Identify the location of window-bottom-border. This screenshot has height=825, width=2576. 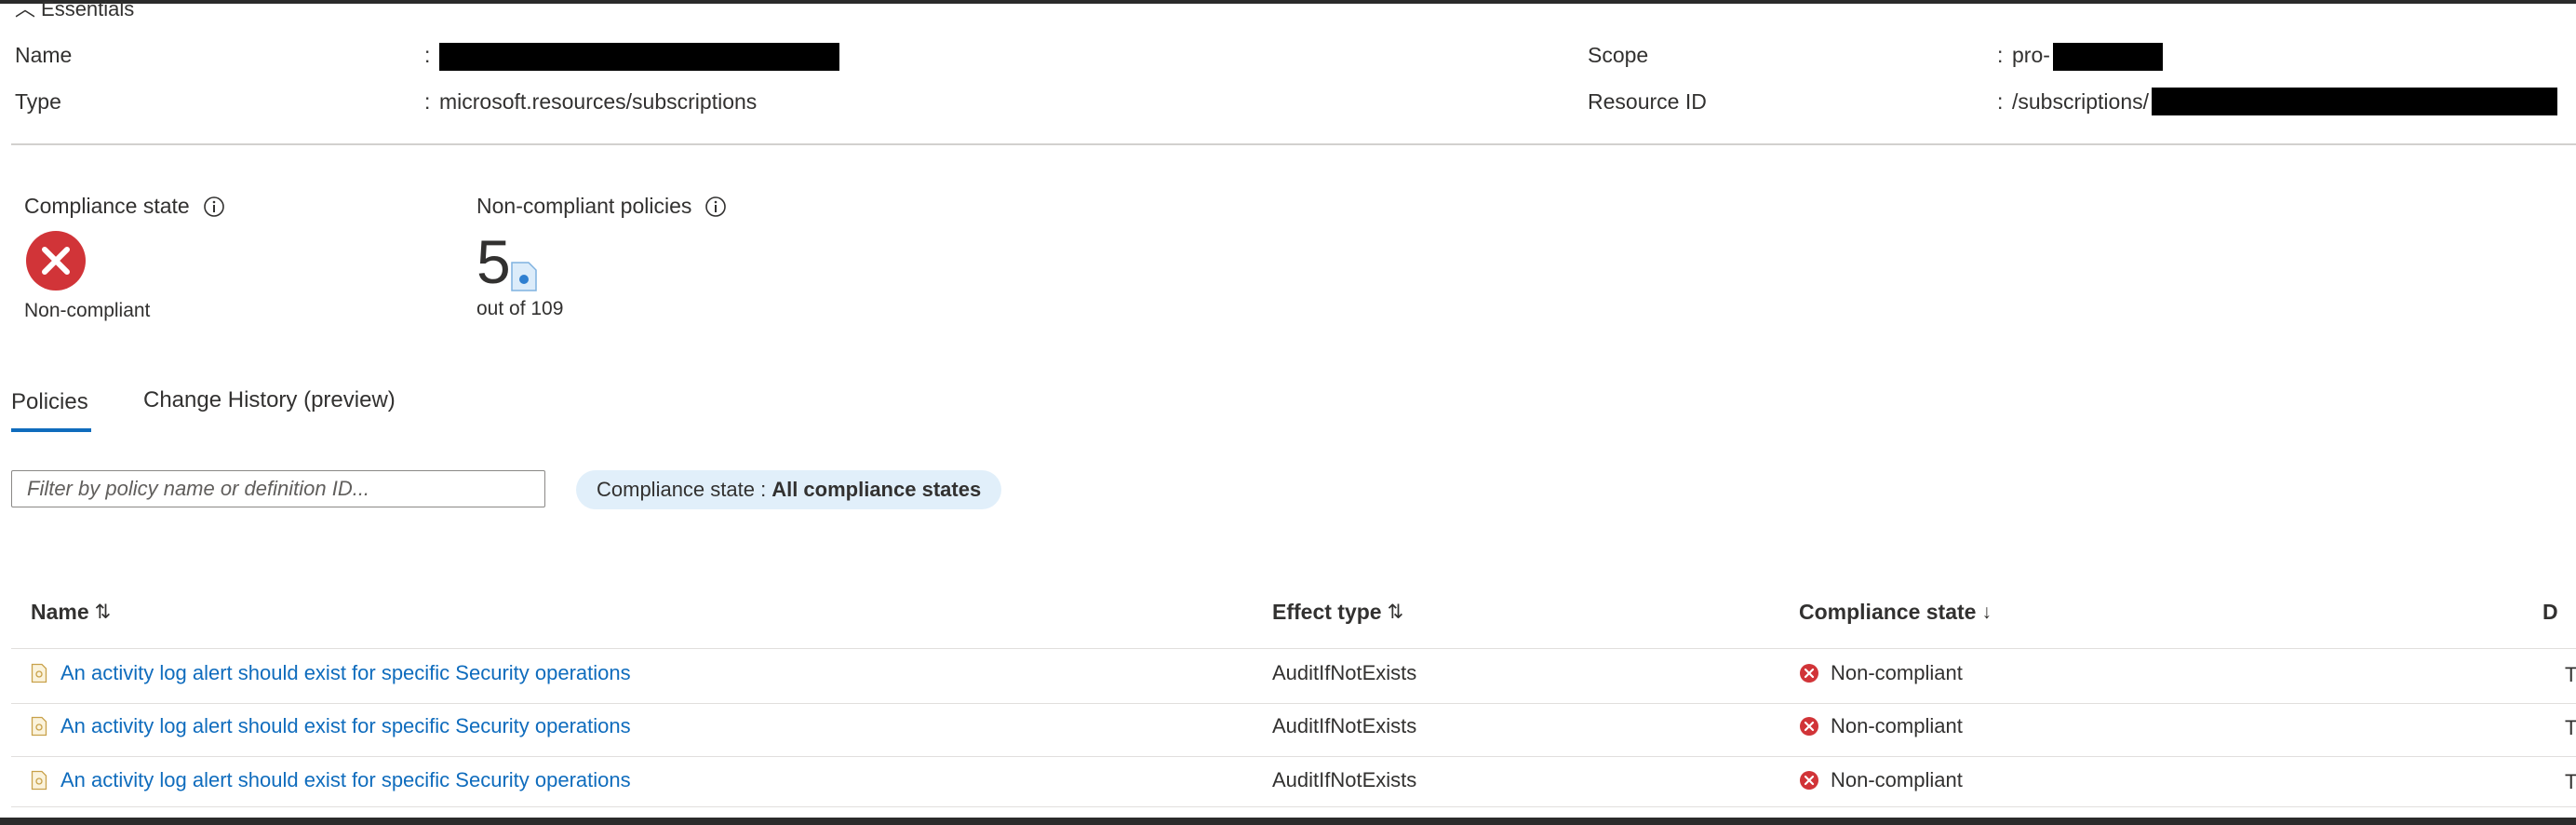
(1288, 821).